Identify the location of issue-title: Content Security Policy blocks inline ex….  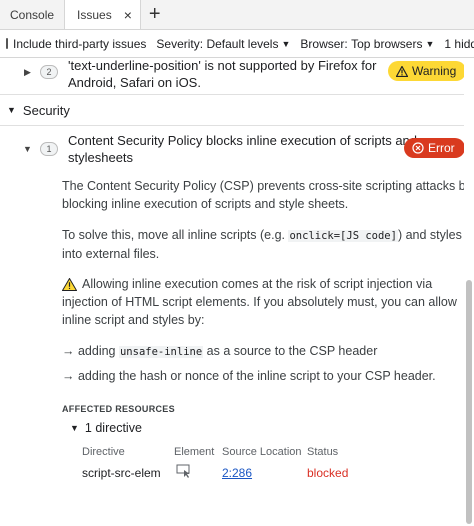
(242, 149).